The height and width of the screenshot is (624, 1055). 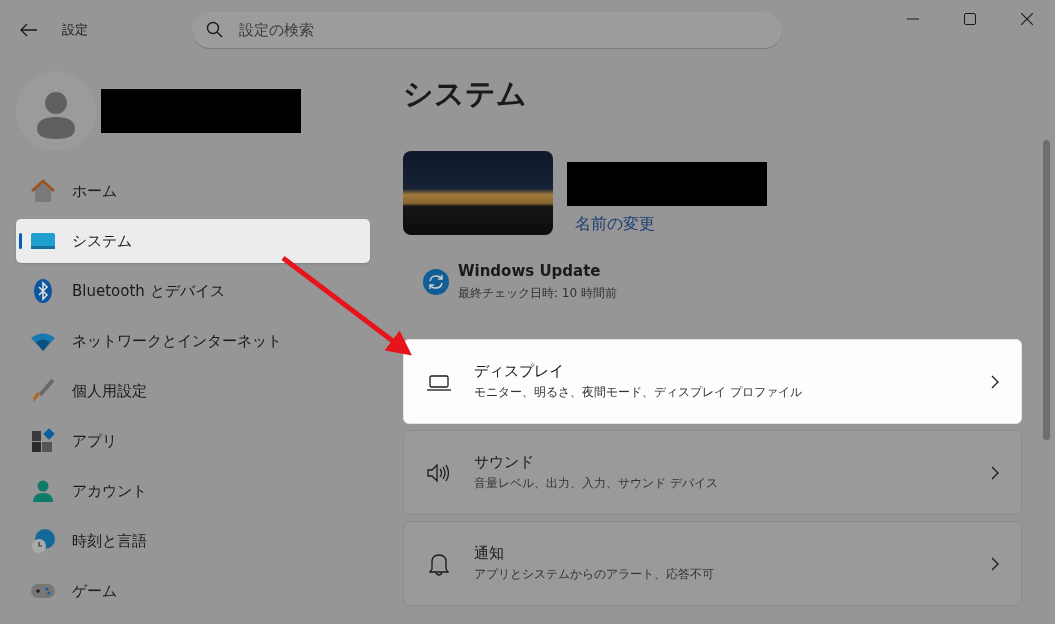 What do you see at coordinates (530, 271) in the screenshot?
I see `update-title: Windows Update` at bounding box center [530, 271].